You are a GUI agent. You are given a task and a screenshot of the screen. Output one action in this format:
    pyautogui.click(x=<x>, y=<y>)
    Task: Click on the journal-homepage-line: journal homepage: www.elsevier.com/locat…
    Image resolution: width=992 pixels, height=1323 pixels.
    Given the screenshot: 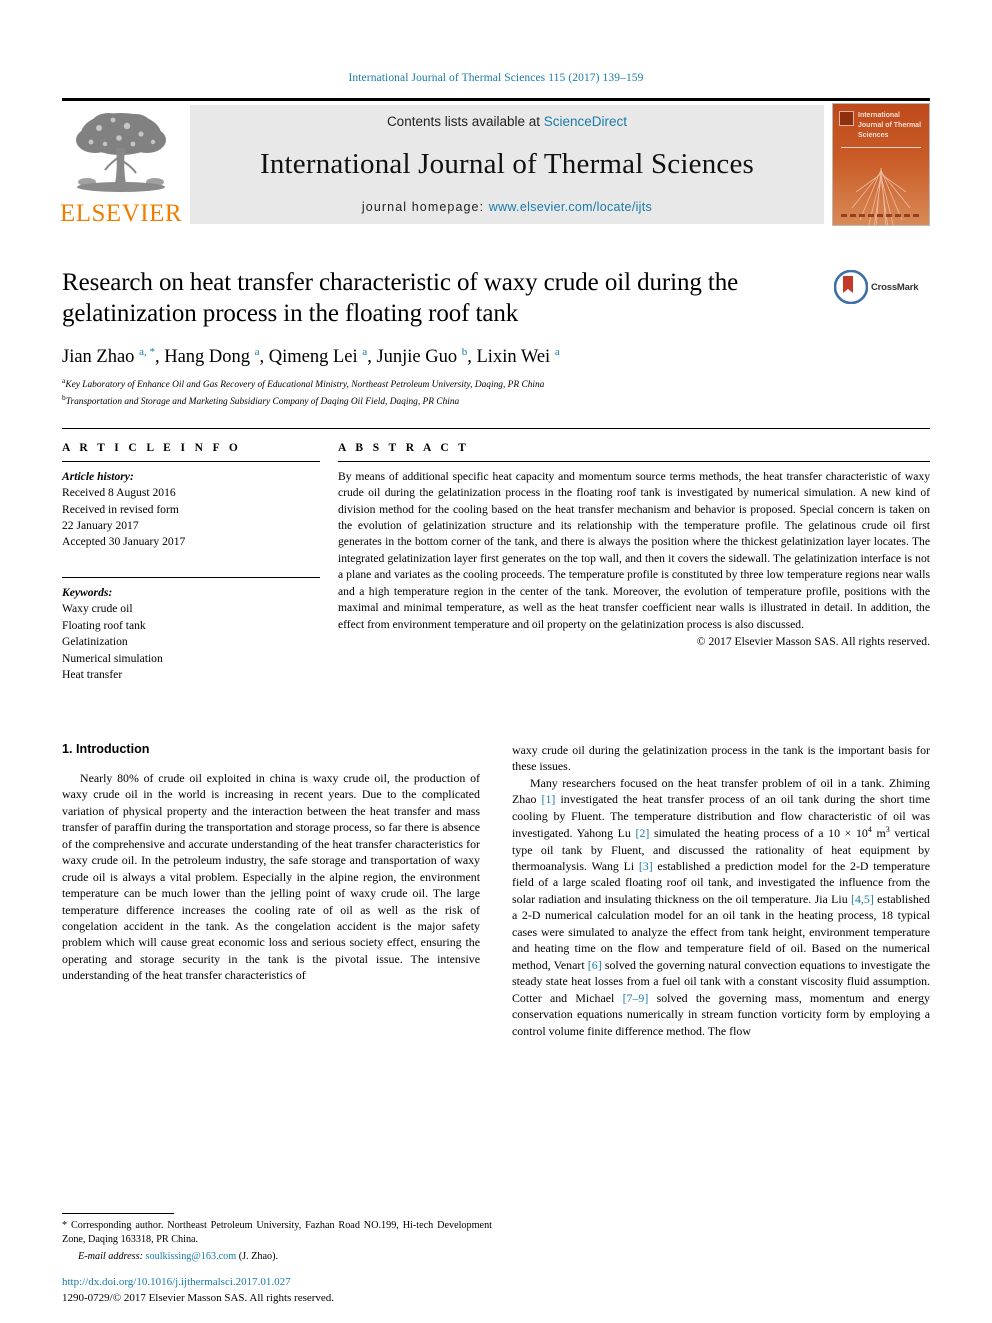 What is the action you would take?
    pyautogui.click(x=507, y=207)
    